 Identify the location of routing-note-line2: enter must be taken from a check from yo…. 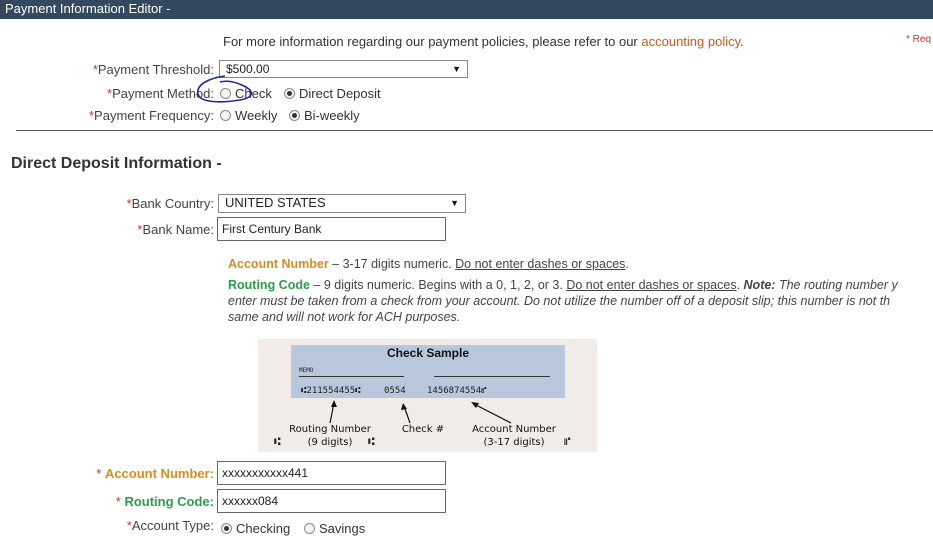
(559, 301).